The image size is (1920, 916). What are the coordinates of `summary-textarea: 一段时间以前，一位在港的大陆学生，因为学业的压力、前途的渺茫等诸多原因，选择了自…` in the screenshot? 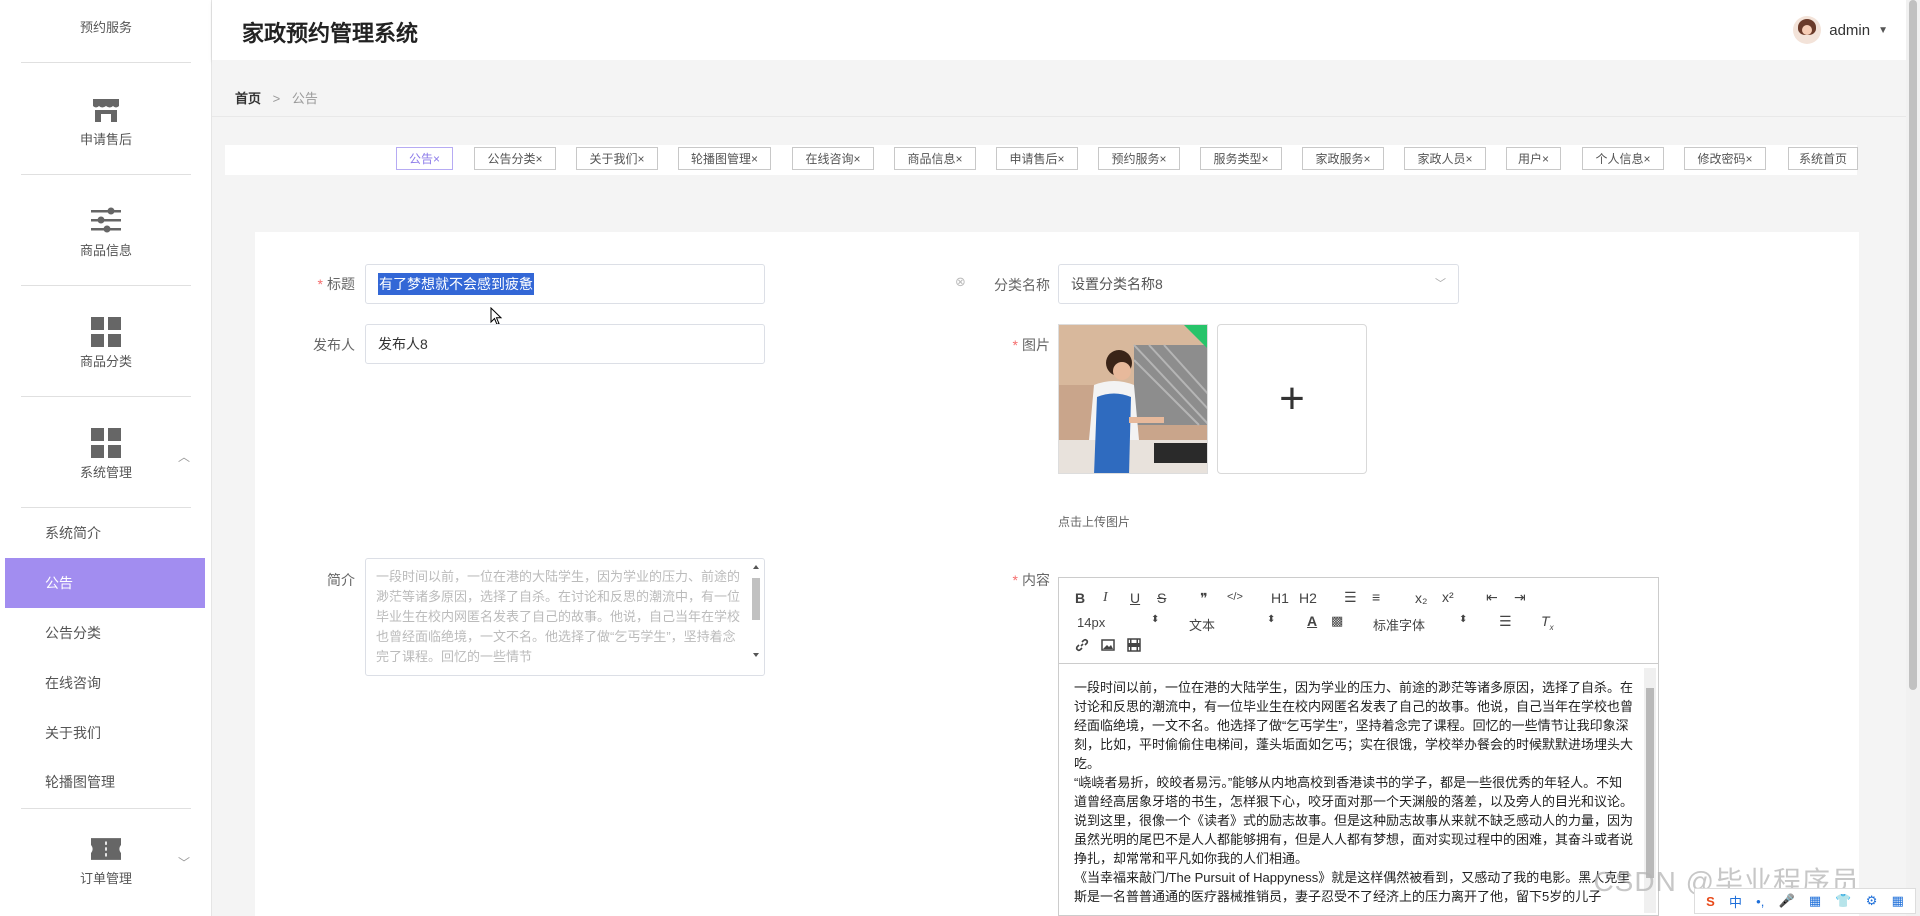 It's located at (565, 617).